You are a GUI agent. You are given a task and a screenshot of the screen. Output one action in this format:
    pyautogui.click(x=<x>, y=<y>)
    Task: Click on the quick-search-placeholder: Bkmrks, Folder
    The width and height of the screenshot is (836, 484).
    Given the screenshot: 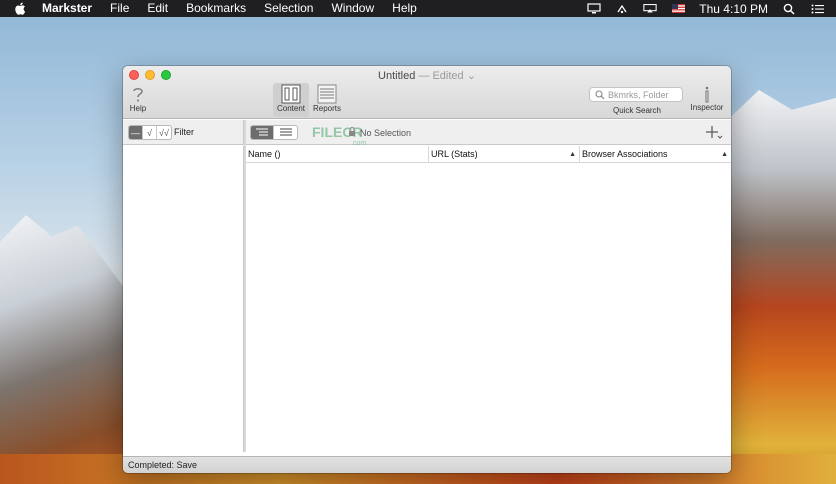 What is the action you would take?
    pyautogui.click(x=638, y=94)
    